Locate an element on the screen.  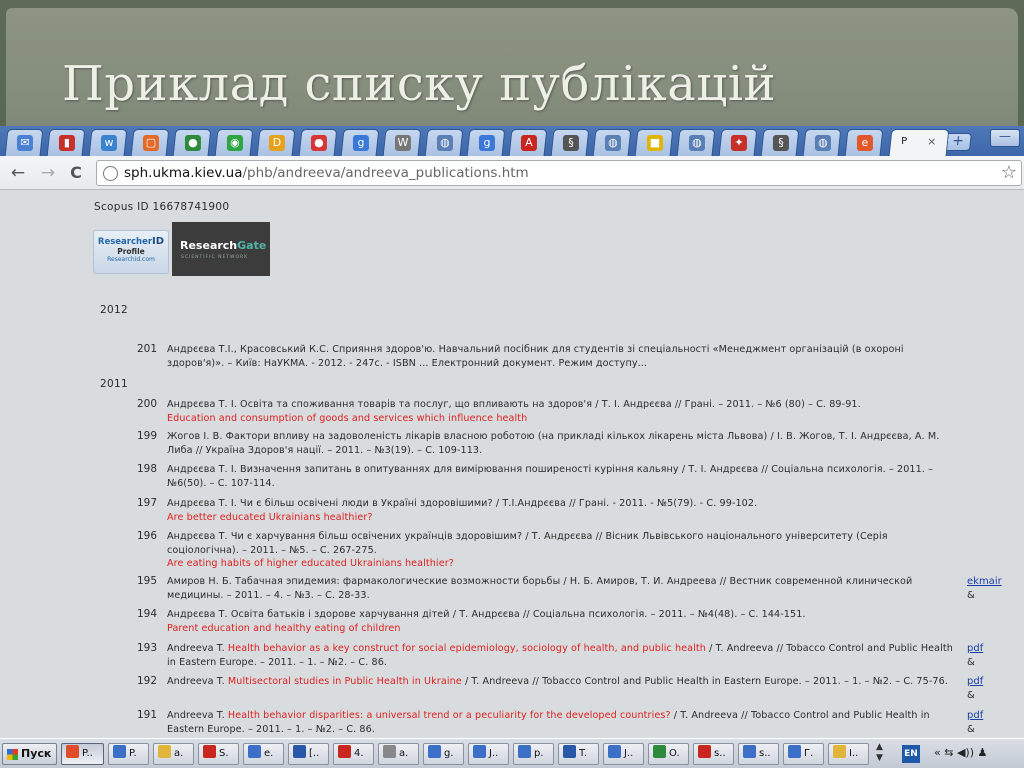
chrome-icon: ◉ is located at coordinates (234, 143).